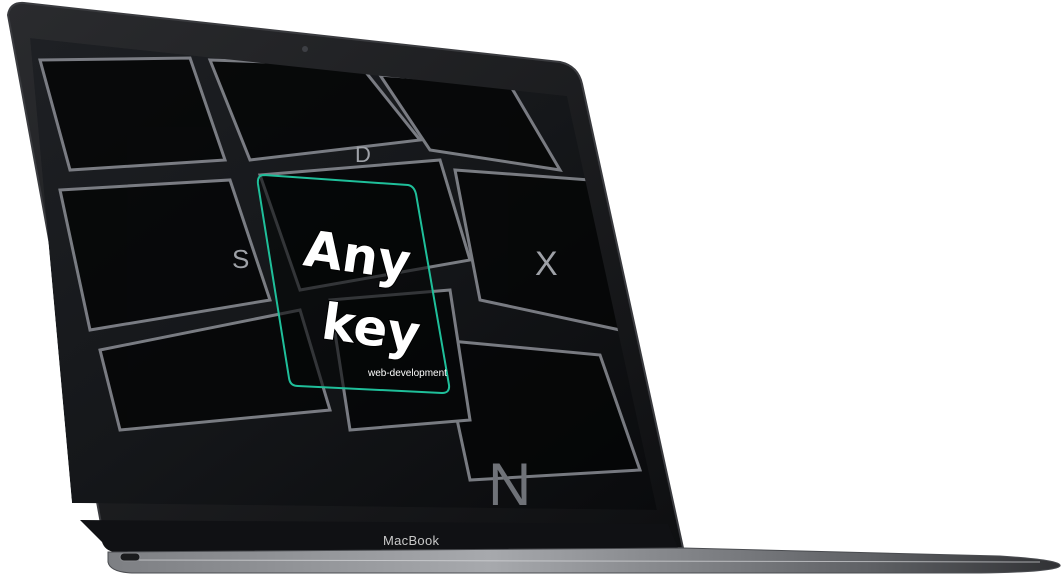 The width and height of the screenshot is (1063, 575). Describe the element at coordinates (305, 49) in the screenshot. I see `camera-icon` at that location.